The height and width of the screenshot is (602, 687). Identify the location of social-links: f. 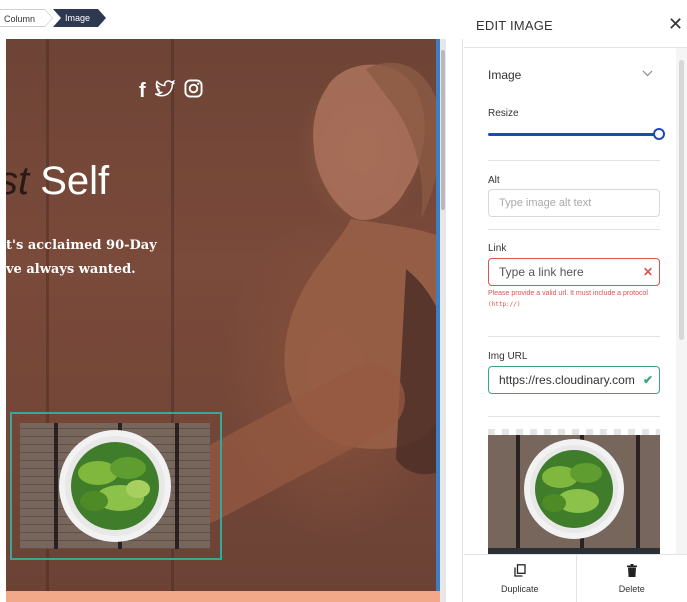
(171, 91).